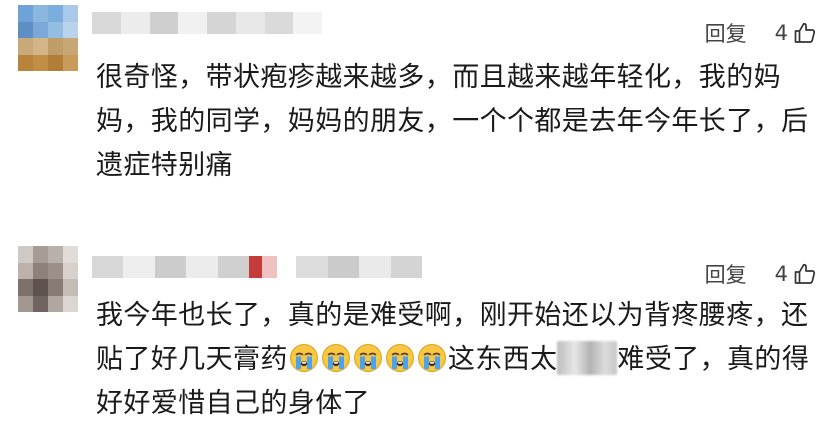 The width and height of the screenshot is (831, 435). I want to click on redacted-blur, so click(587, 358).